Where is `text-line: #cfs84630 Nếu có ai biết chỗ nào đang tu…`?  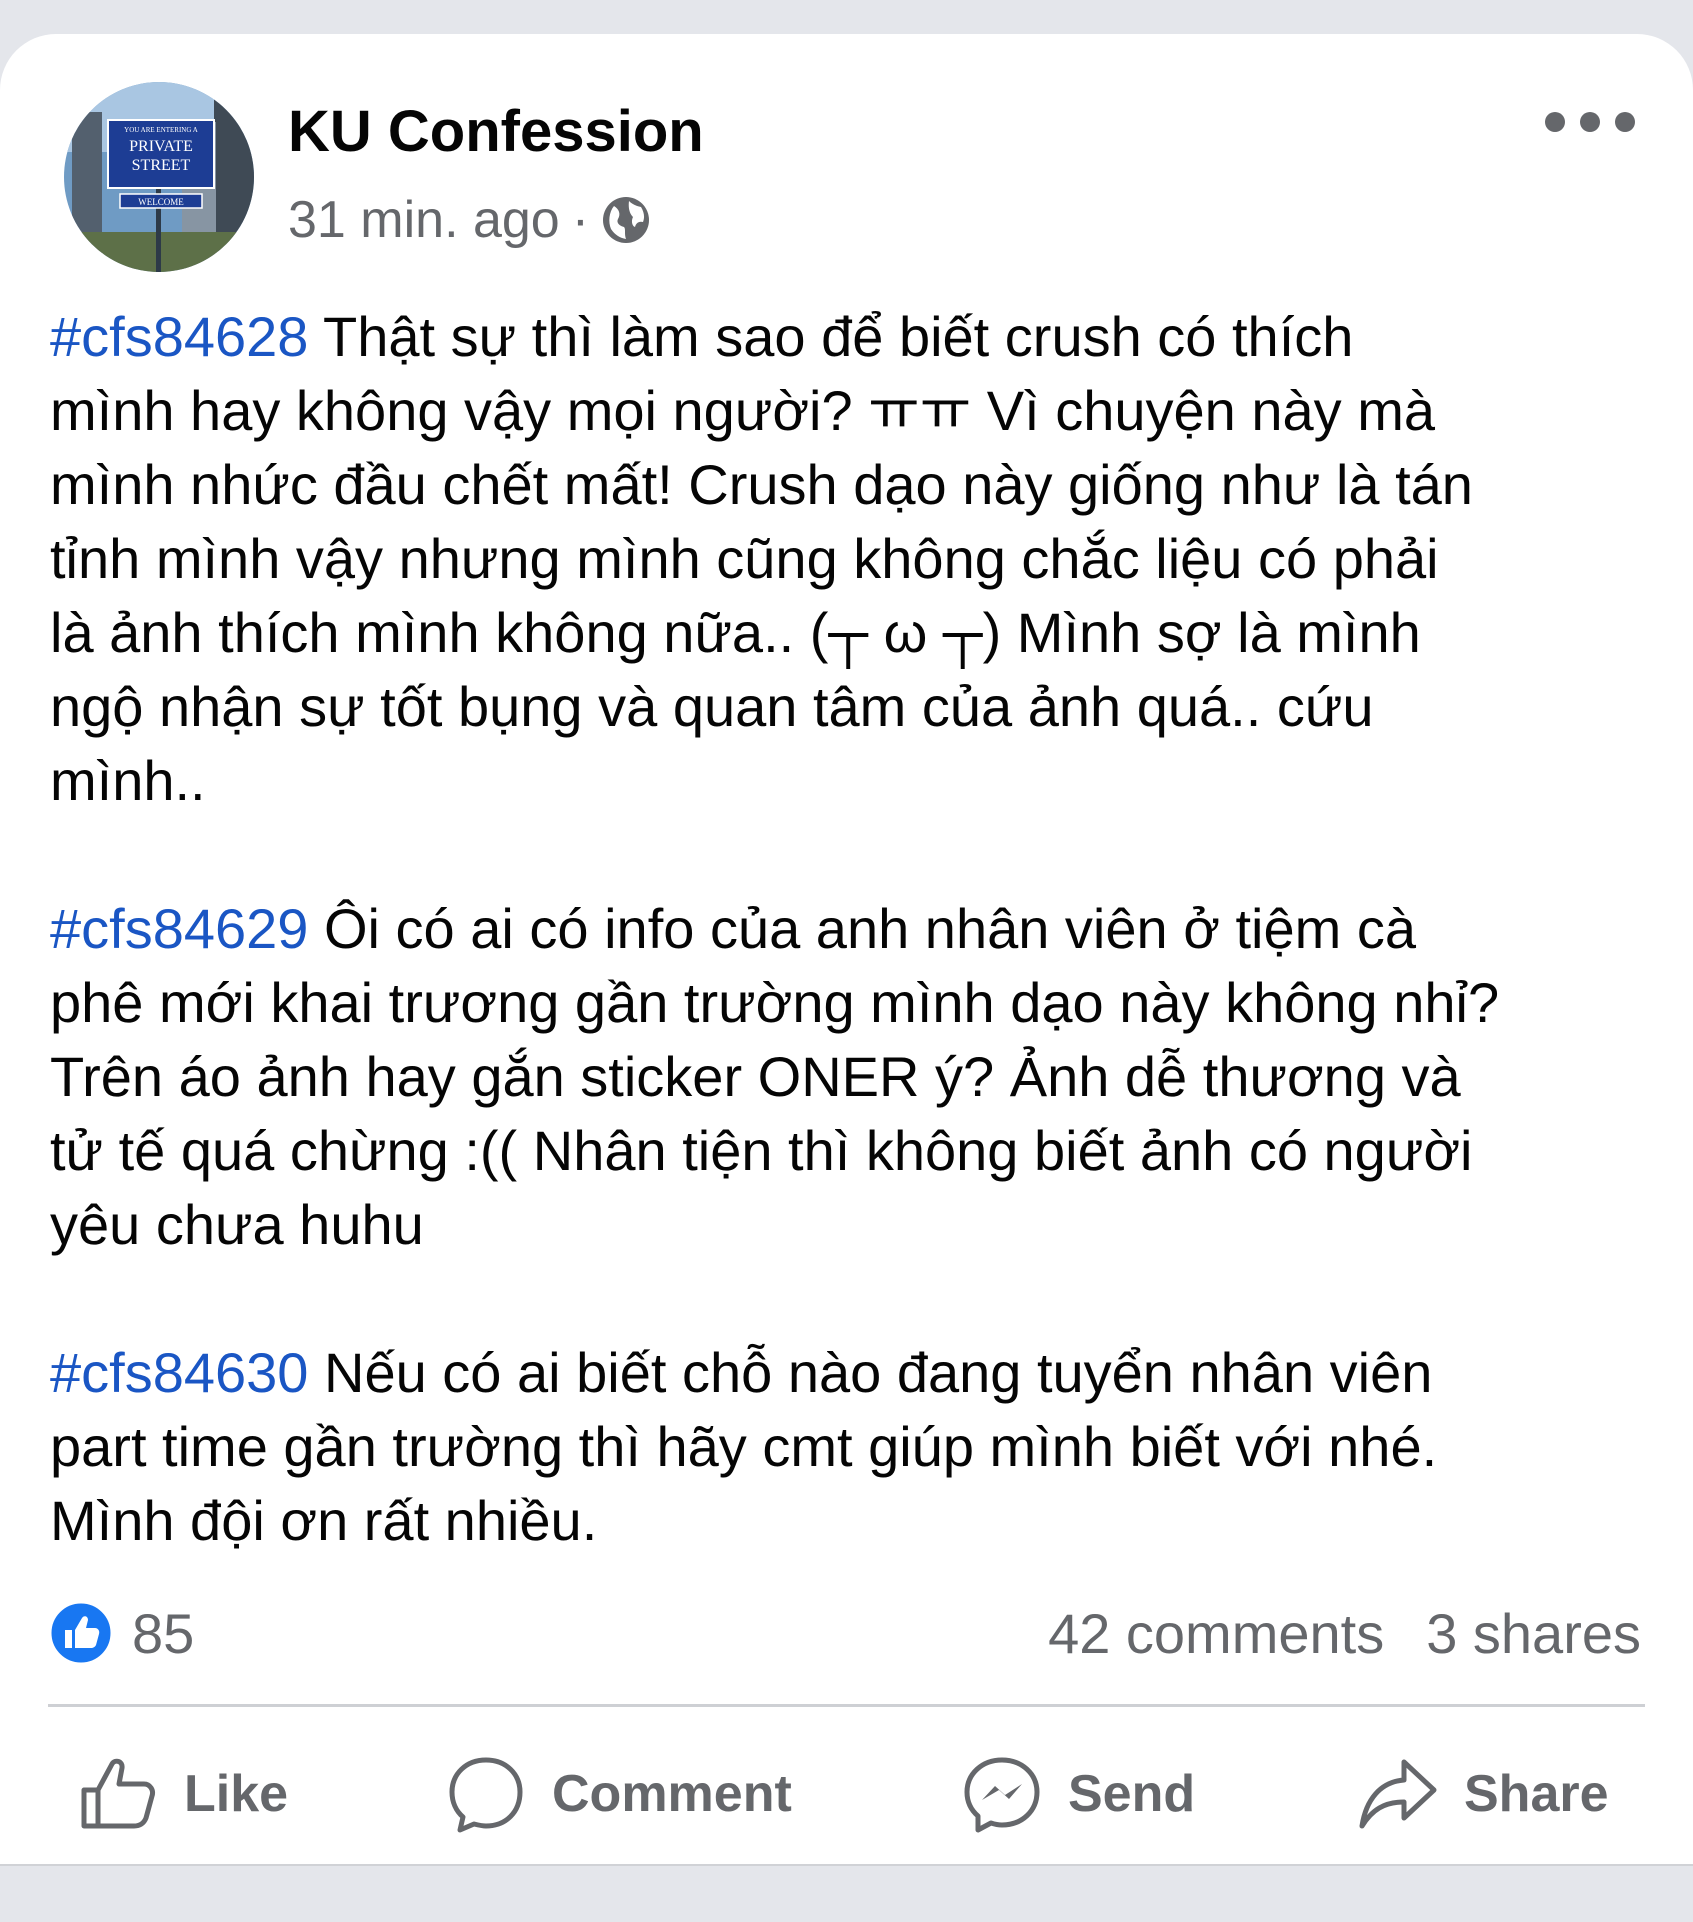 text-line: #cfs84630 Nếu có ai biết chỗ nào đang tu… is located at coordinates (860, 1373).